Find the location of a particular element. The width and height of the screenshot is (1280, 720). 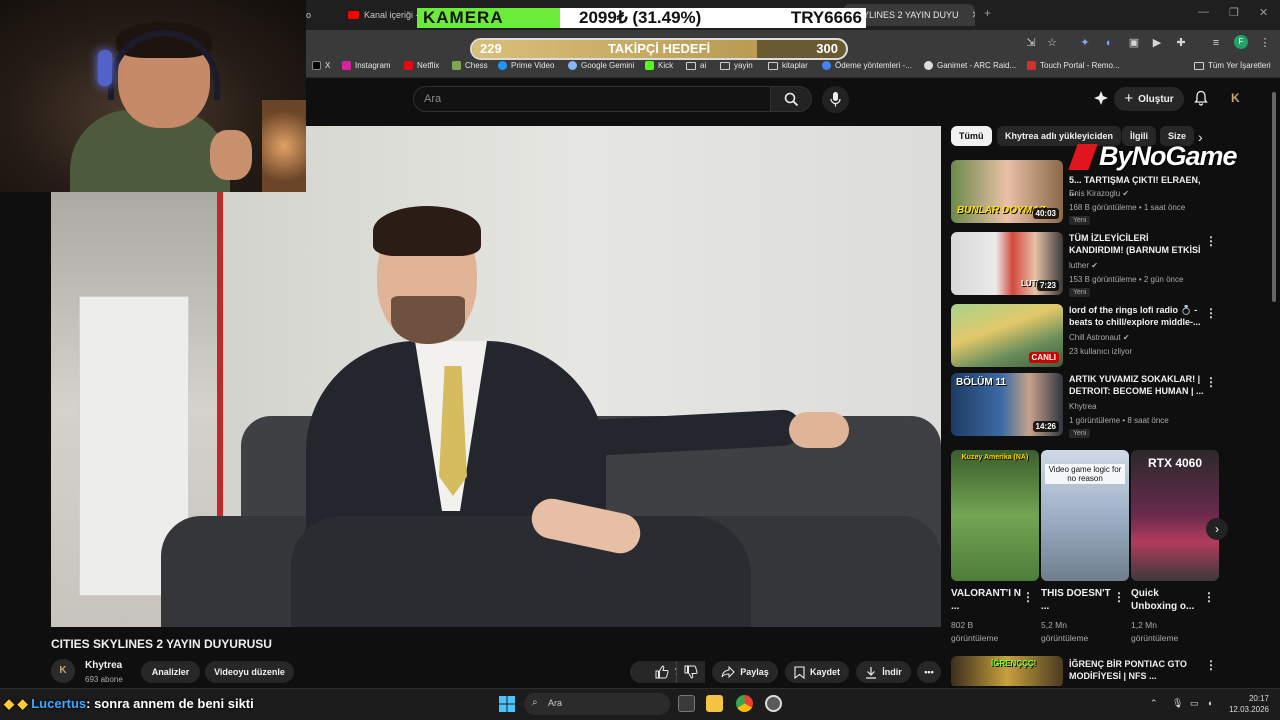

download-label: İndir is located at coordinates (892, 672).